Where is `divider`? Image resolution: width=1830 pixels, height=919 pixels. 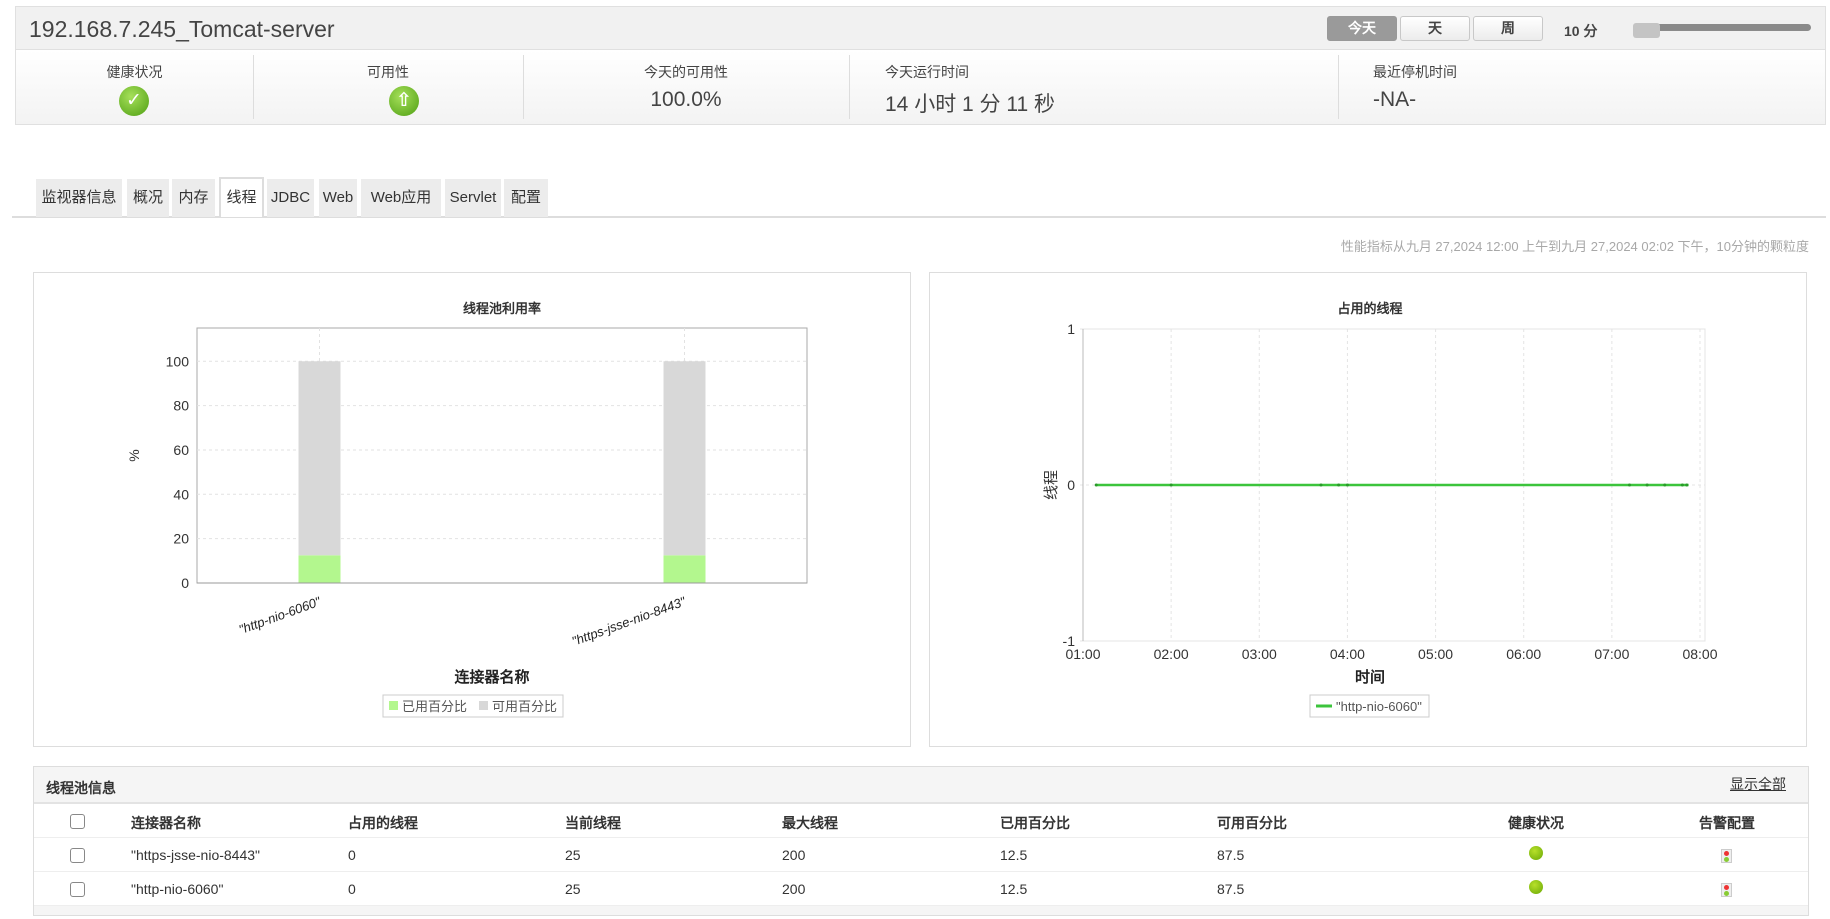
divider is located at coordinates (1338, 87).